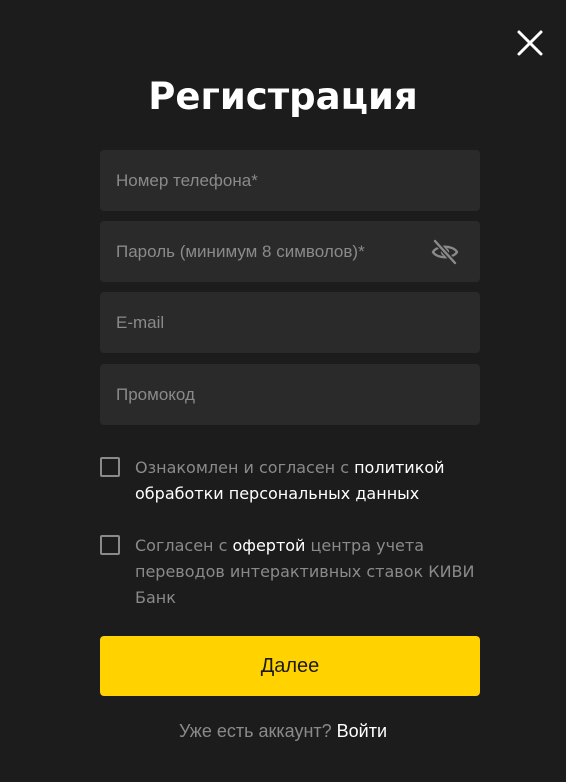 The width and height of the screenshot is (566, 782). I want to click on promo-field-wrapper, so click(290, 394).